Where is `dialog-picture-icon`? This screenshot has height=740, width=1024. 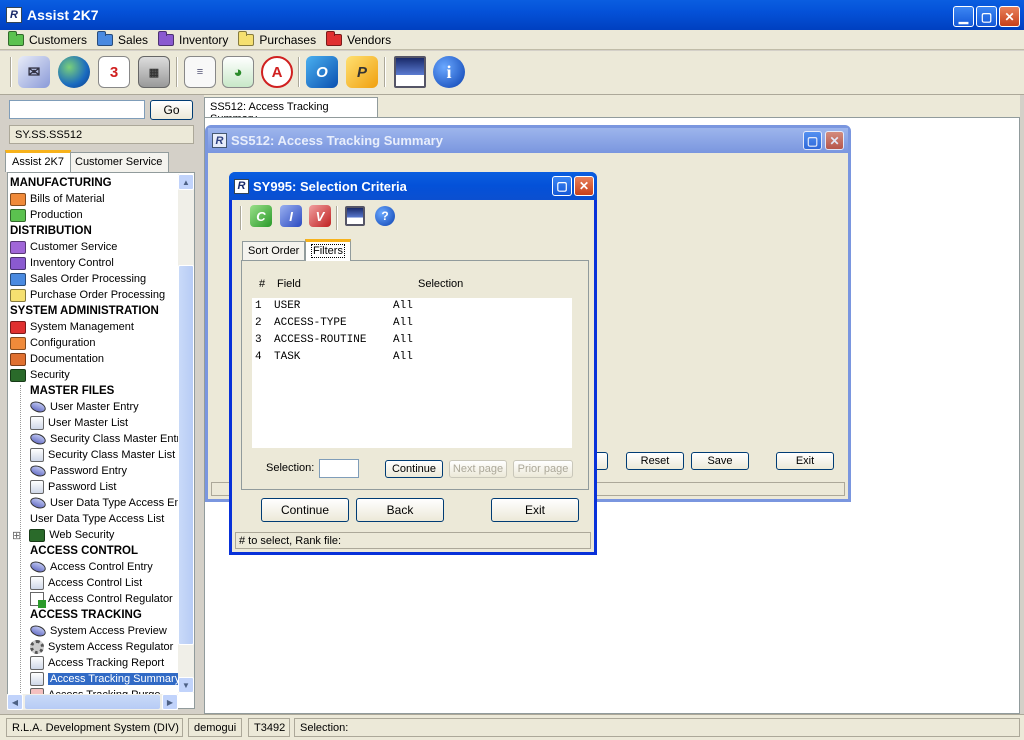 dialog-picture-icon is located at coordinates (355, 216).